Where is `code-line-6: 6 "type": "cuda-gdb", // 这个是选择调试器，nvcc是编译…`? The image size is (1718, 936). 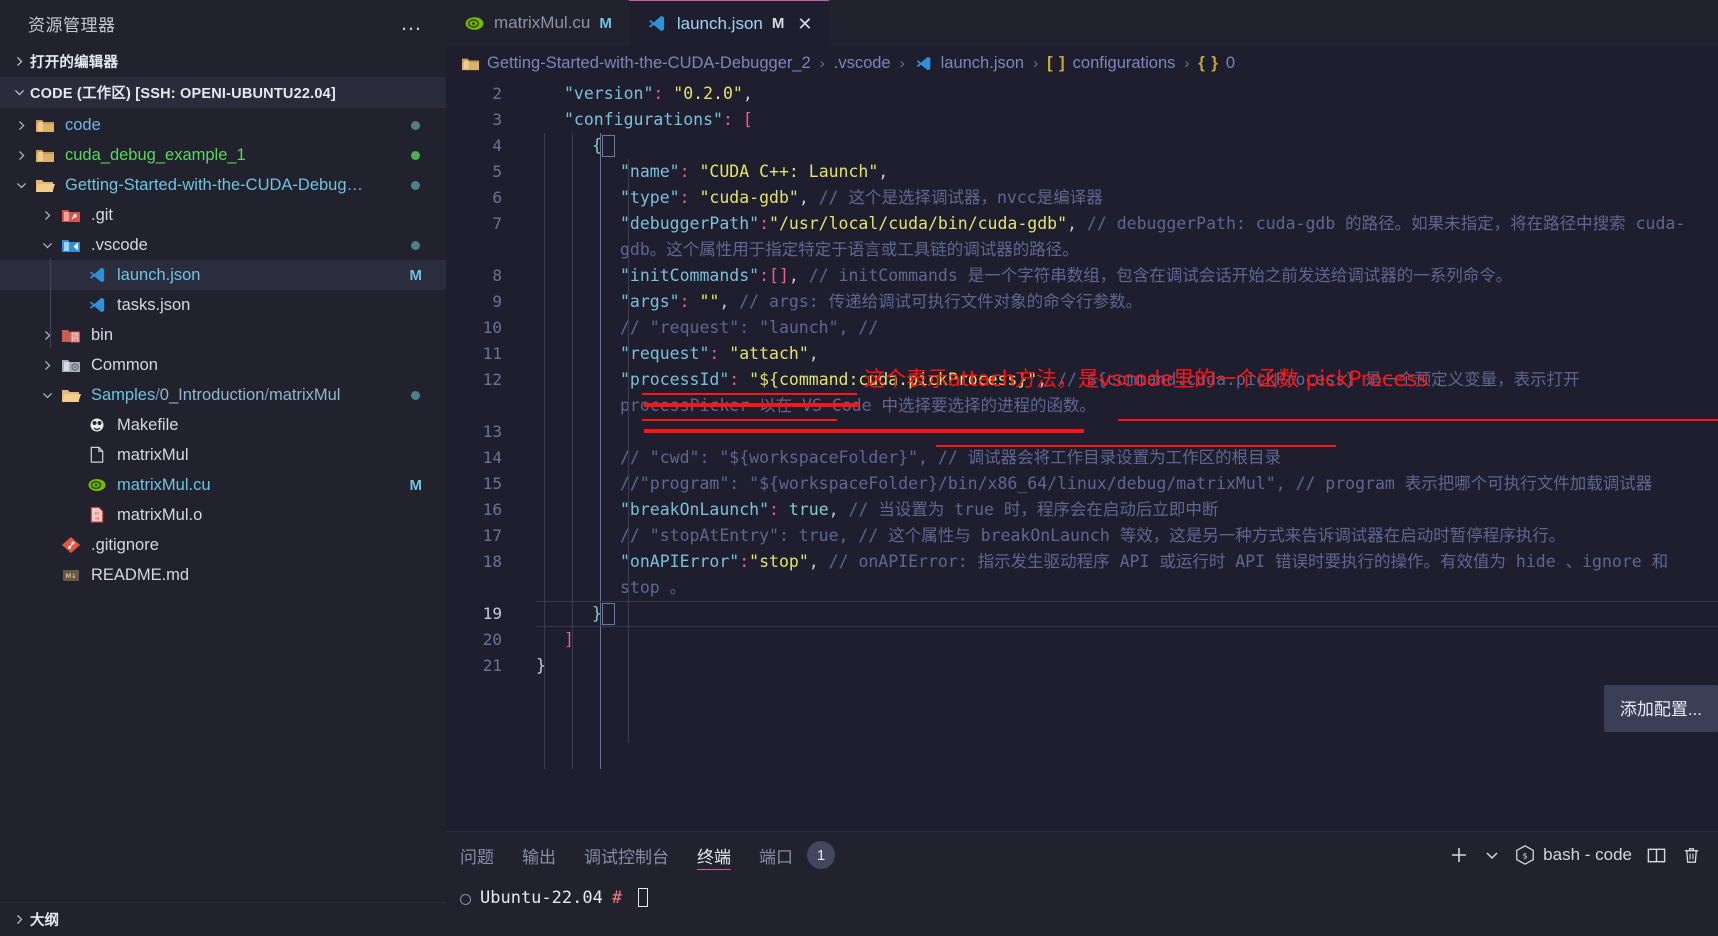 code-line-6: 6 "type": "cuda-gdb", // 这个是选择调试器，nvcc是编译… is located at coordinates (1082, 198).